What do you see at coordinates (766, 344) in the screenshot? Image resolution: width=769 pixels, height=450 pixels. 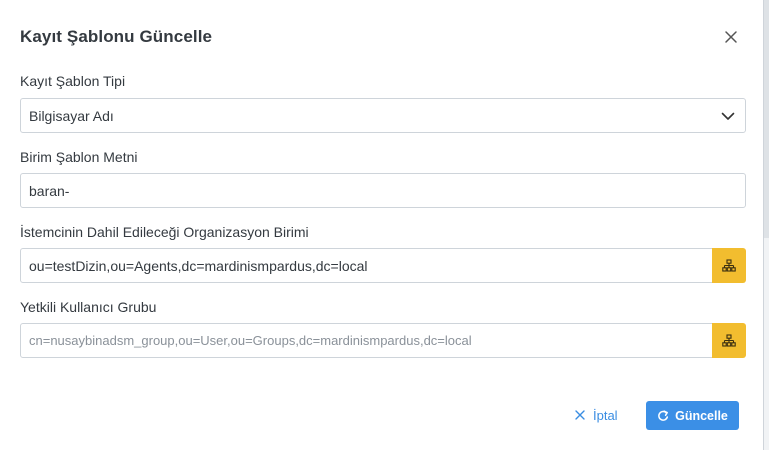 I see `backdrop-shade-lower` at bounding box center [766, 344].